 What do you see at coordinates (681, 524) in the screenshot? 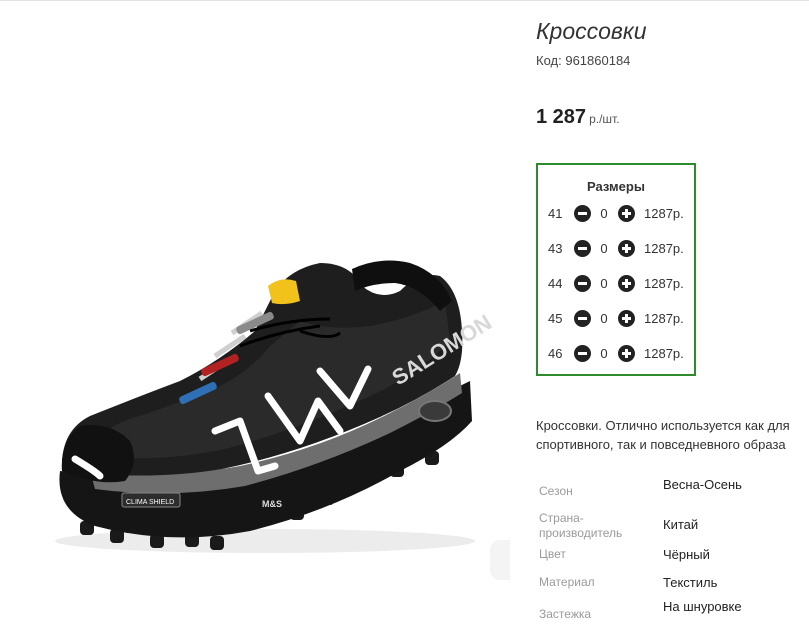
I see `attribute-value: Китай` at bounding box center [681, 524].